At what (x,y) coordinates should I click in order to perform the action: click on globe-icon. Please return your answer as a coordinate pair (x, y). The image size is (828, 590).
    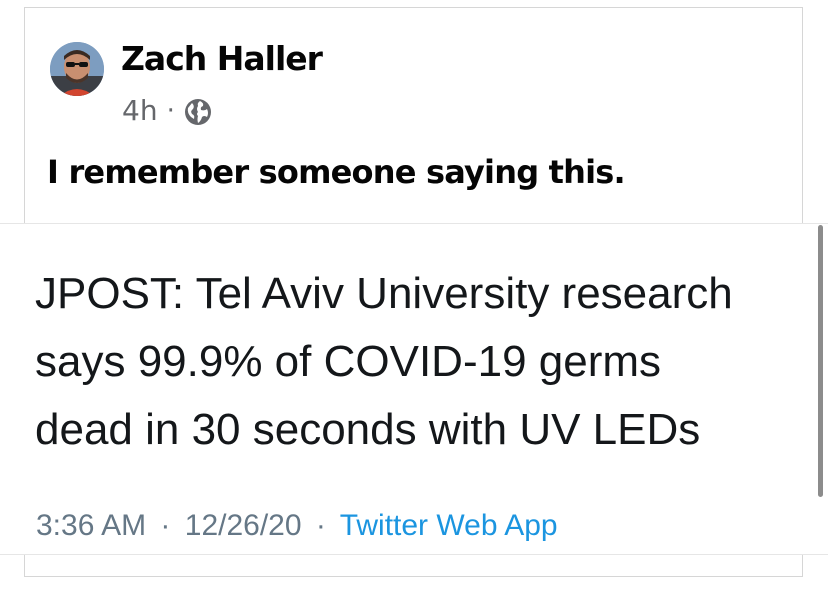
    Looking at the image, I should click on (198, 112).